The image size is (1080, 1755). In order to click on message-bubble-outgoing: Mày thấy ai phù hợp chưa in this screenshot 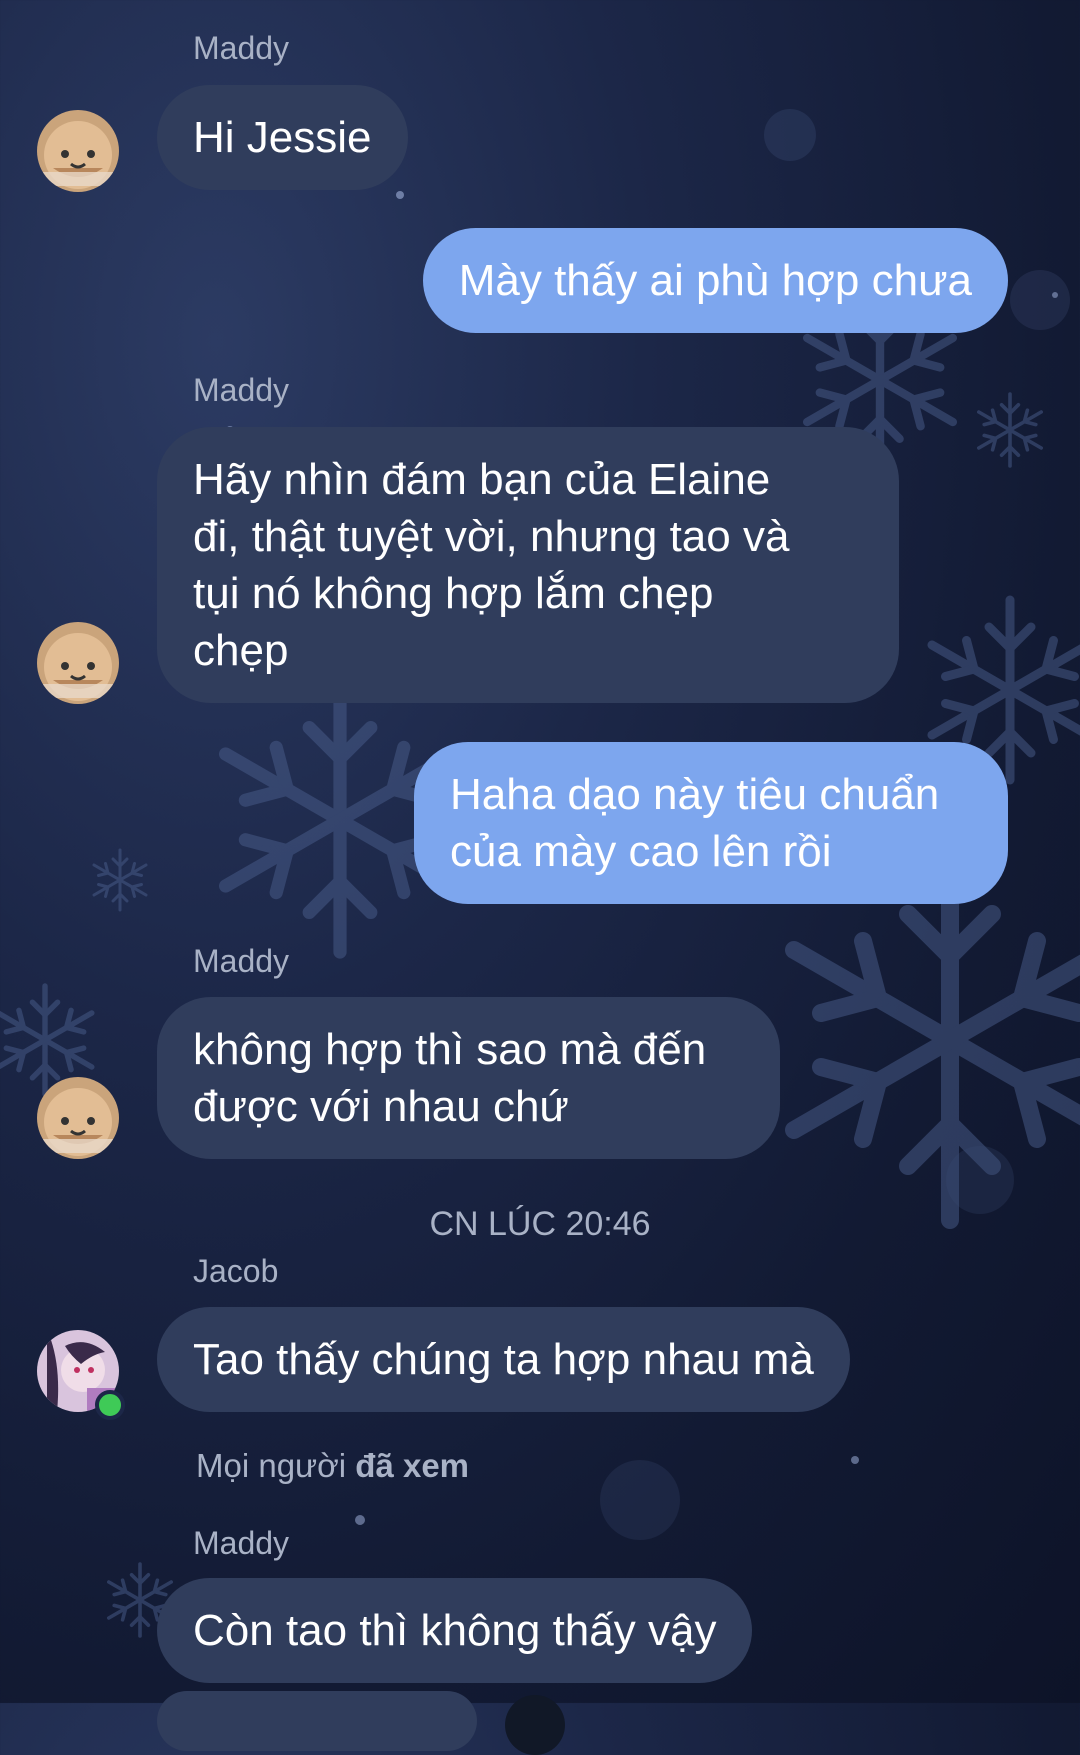, I will do `click(715, 280)`.